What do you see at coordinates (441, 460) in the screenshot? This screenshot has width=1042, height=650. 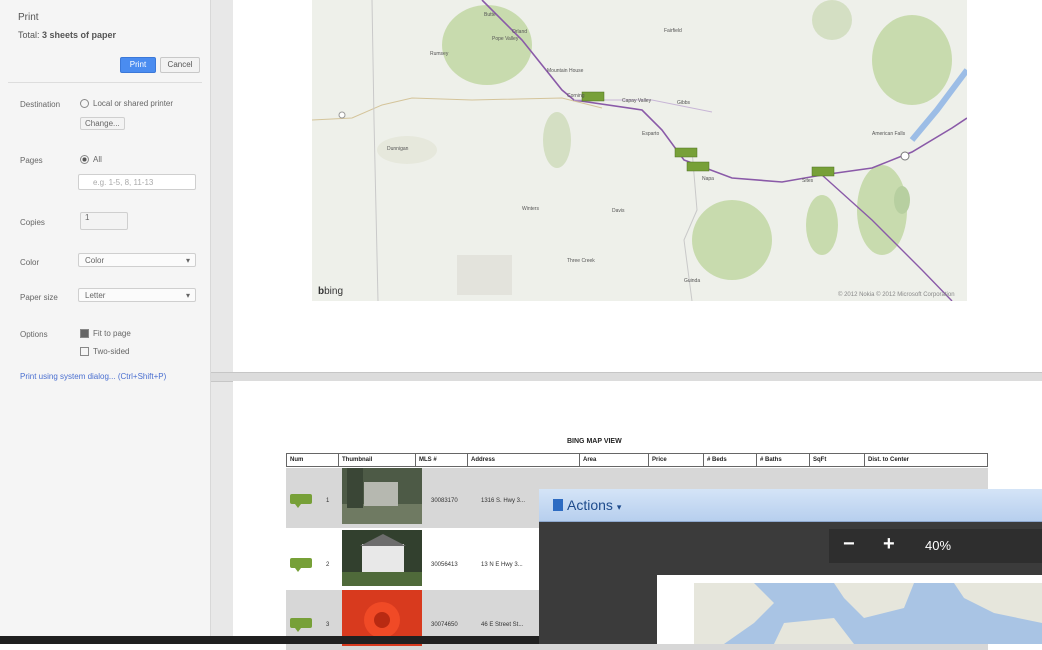 I see `column-header: MLS #` at bounding box center [441, 460].